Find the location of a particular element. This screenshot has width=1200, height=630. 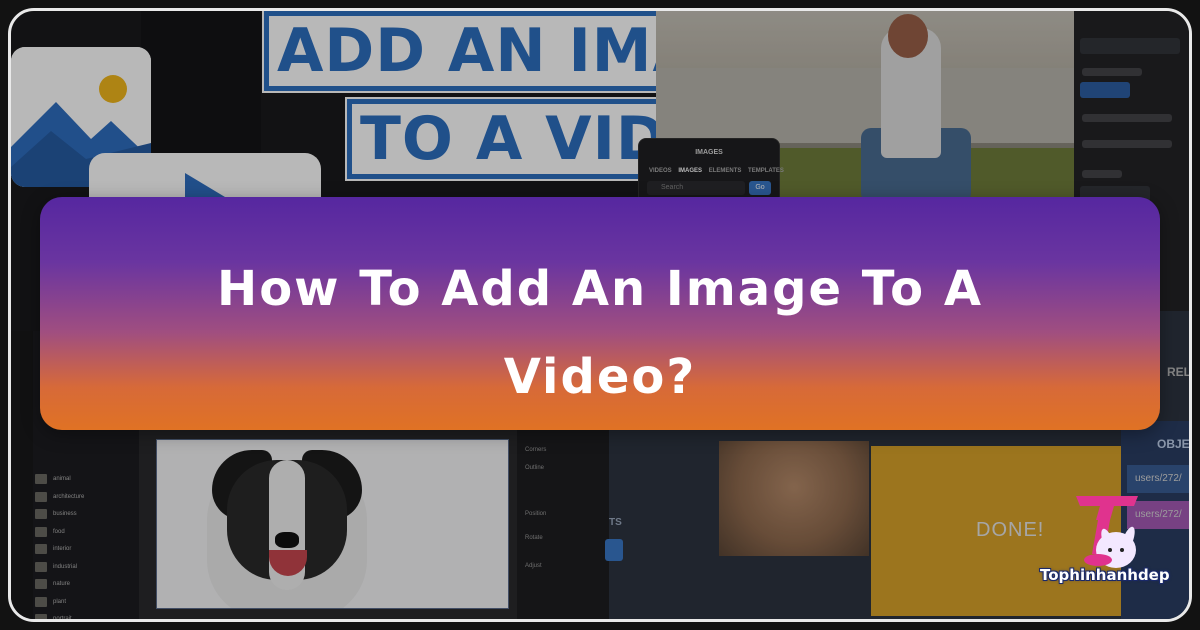

list-item: interior is located at coordinates (85, 549).